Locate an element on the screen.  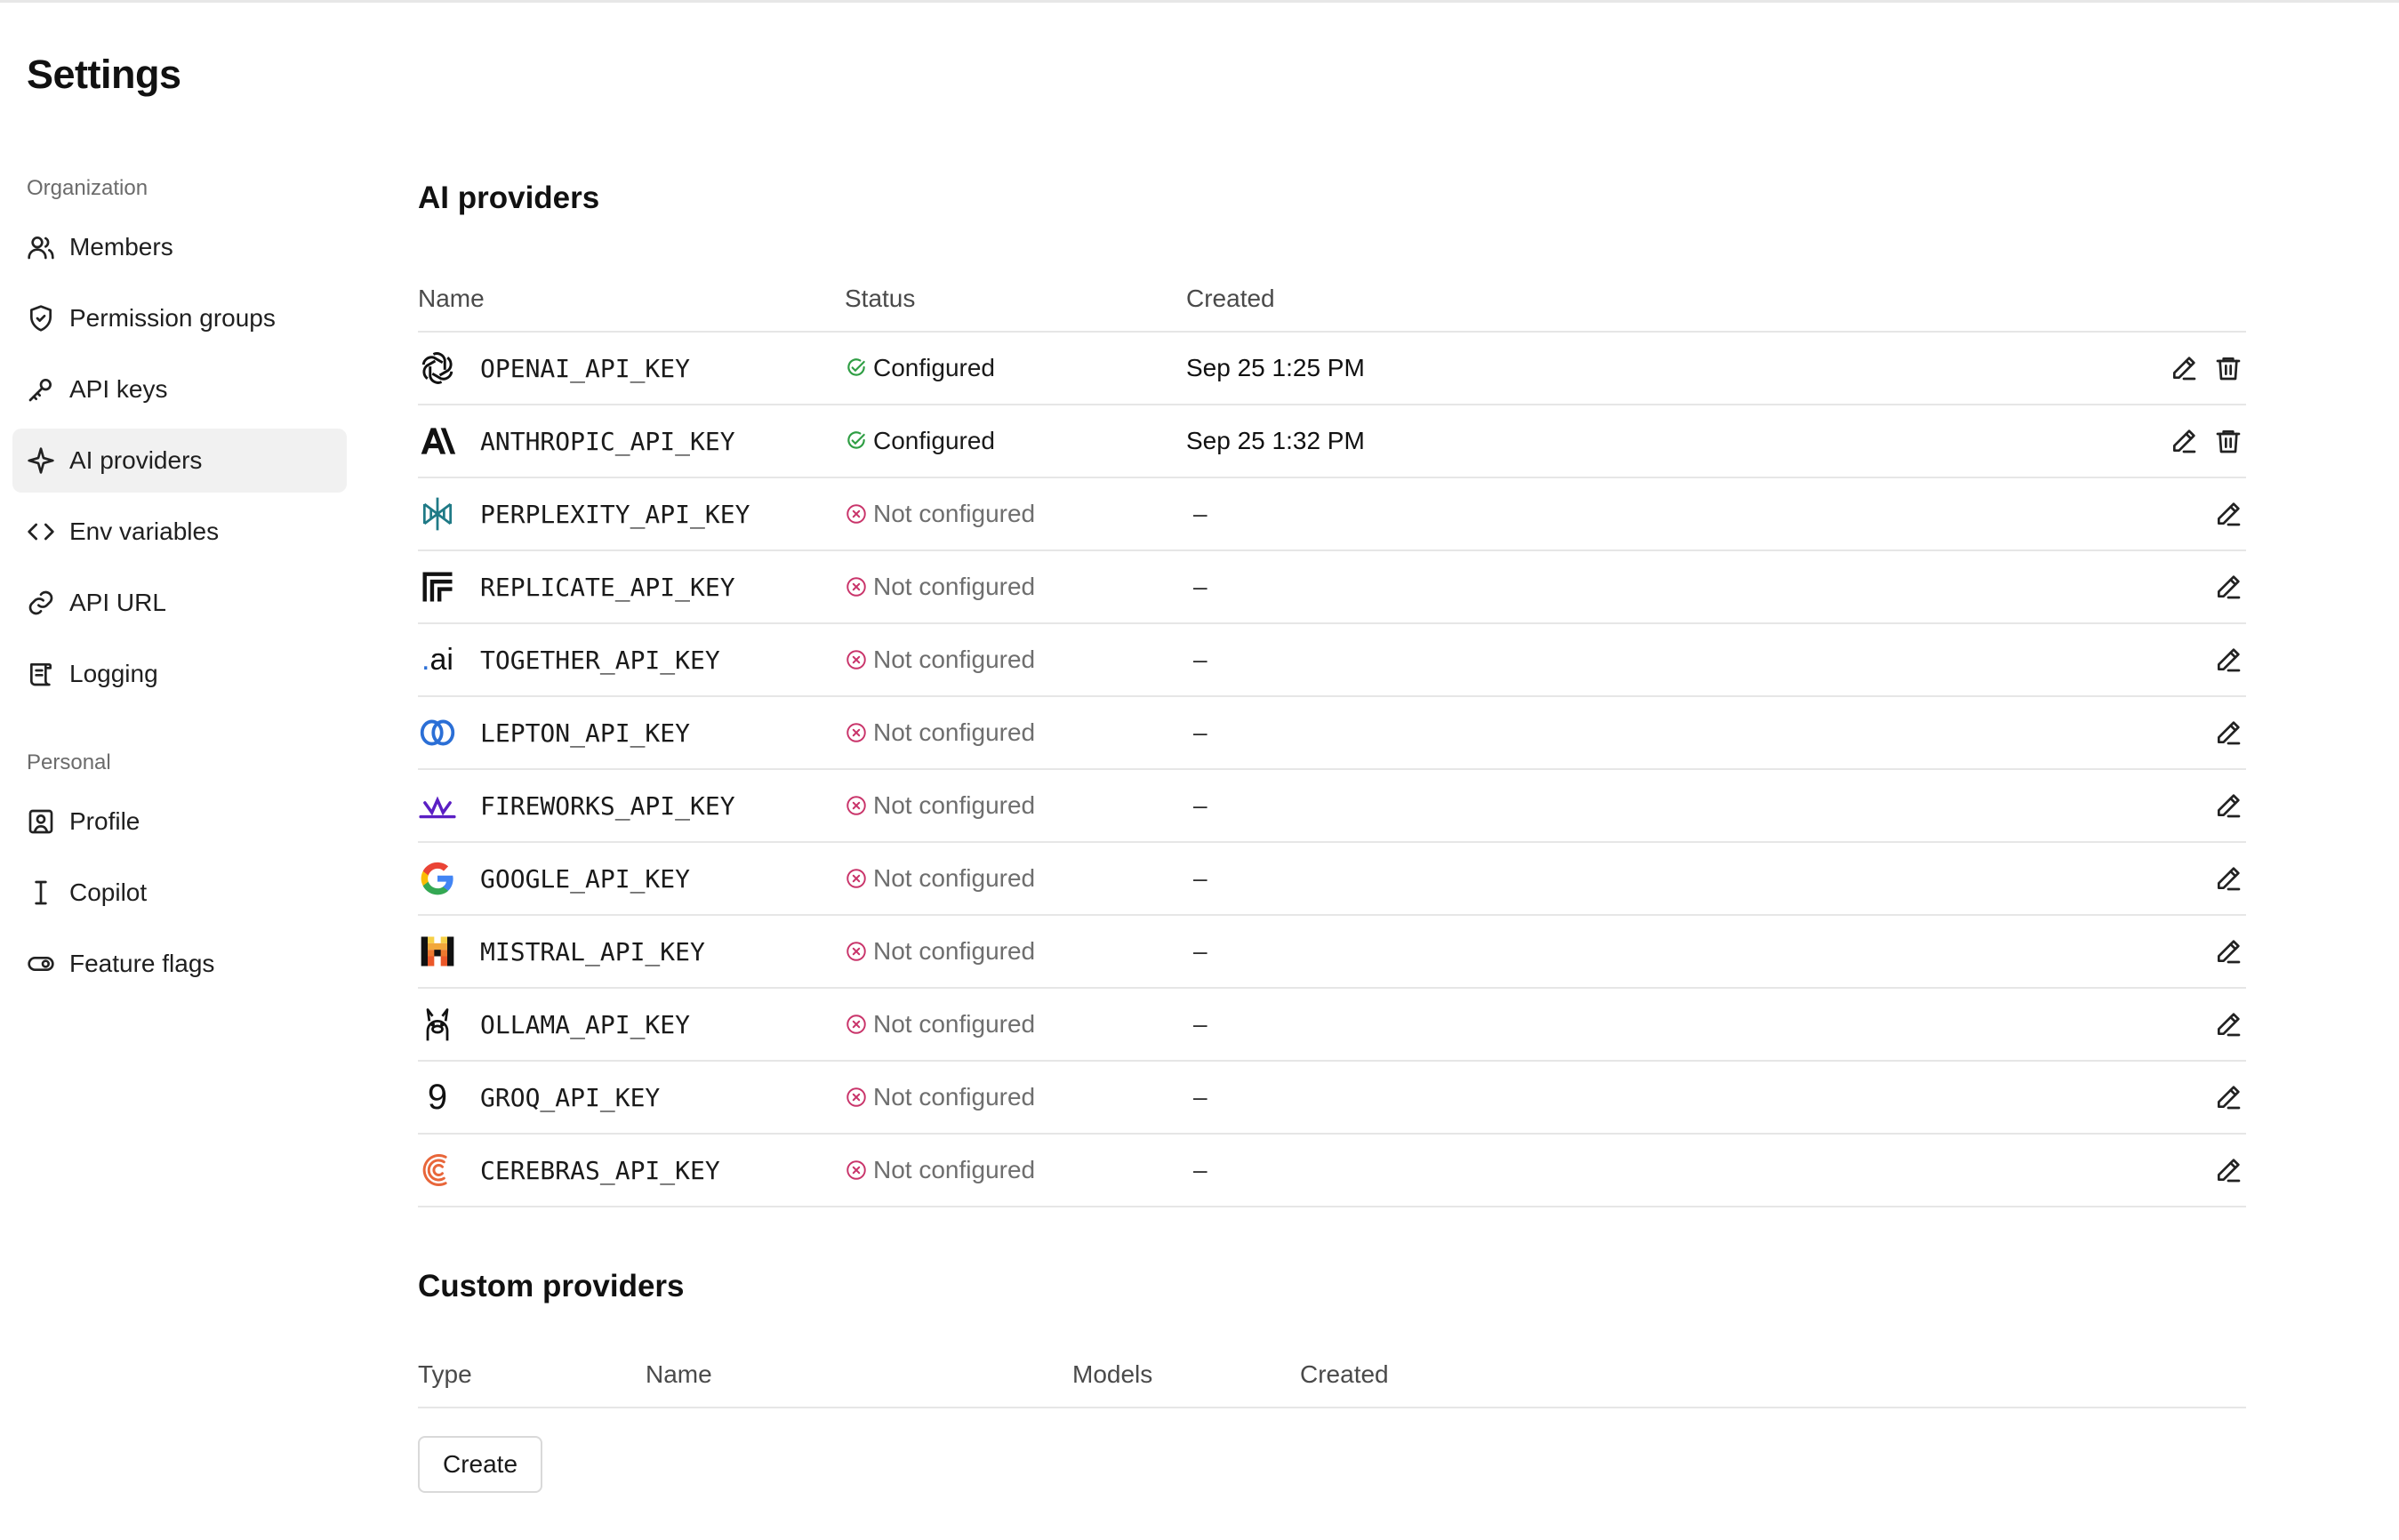
check-circle-icon is located at coordinates (856, 441).